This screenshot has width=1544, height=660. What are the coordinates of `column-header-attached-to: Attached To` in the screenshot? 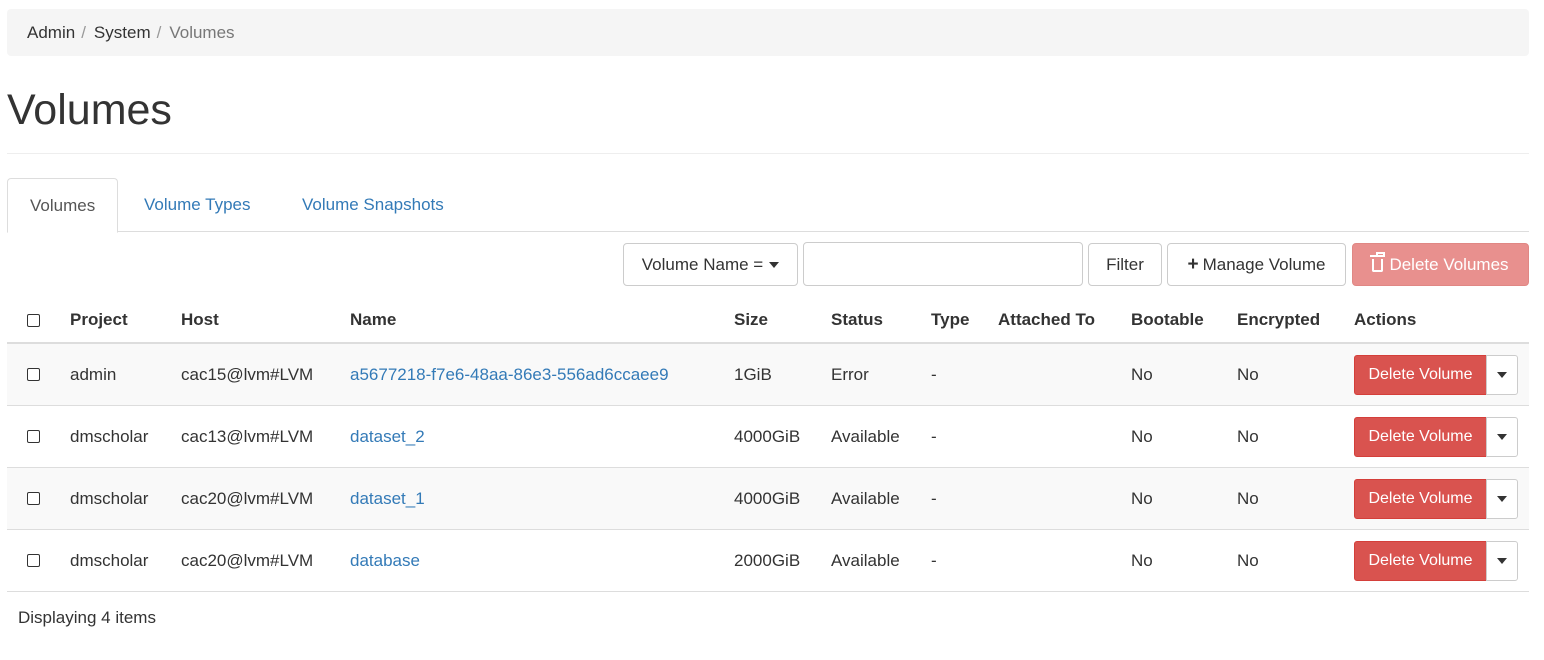 It's located at (1046, 320).